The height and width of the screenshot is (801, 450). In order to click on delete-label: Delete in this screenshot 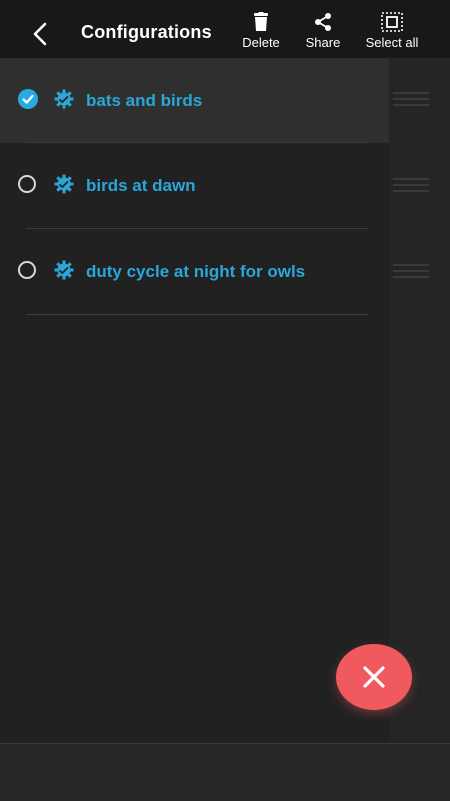, I will do `click(261, 42)`.